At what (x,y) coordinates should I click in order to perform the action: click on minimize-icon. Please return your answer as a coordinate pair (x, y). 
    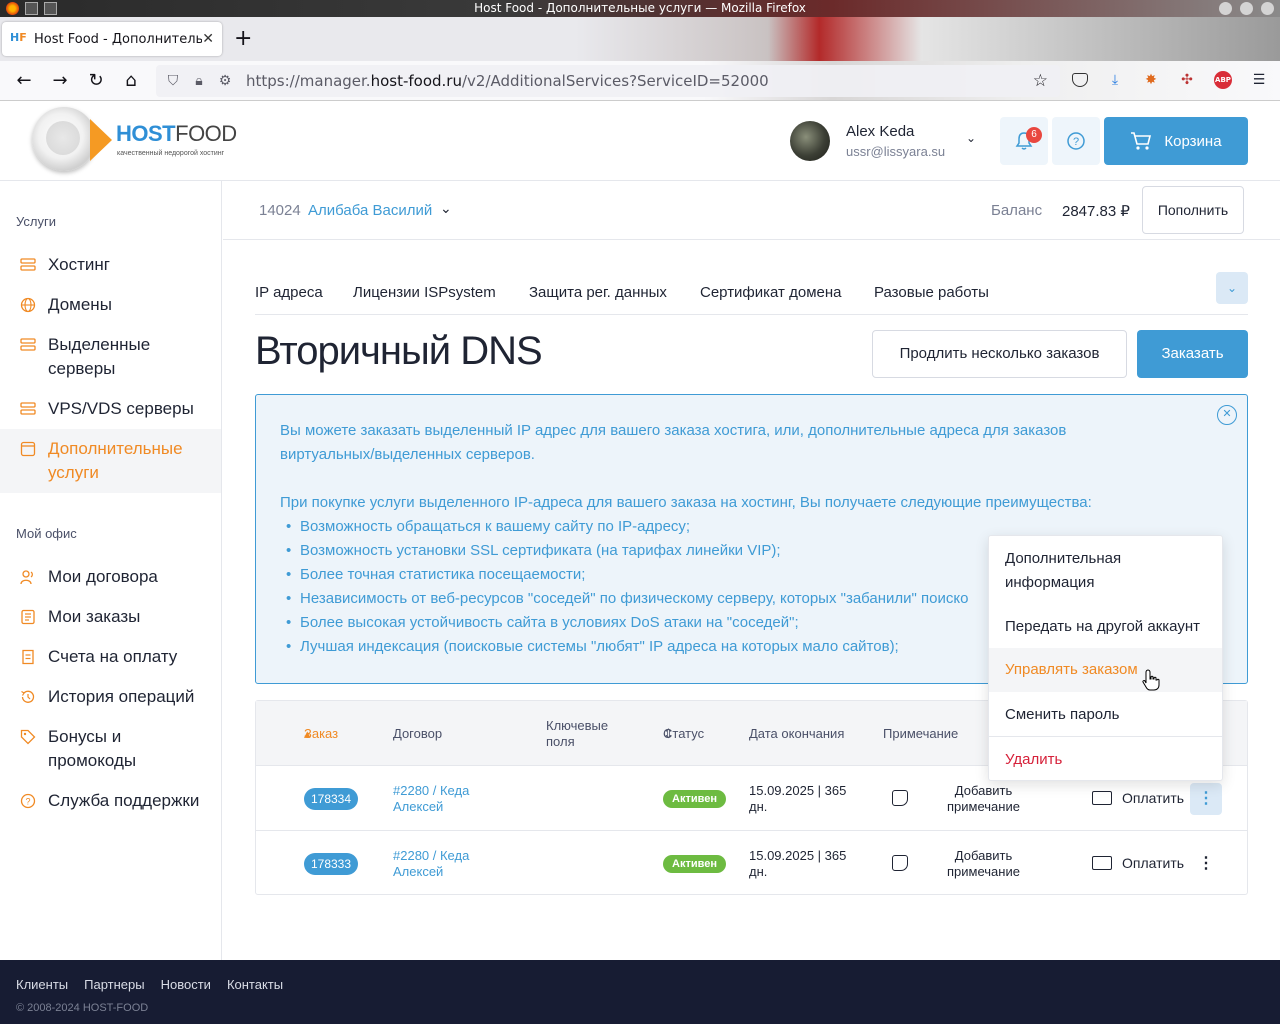
    Looking at the image, I should click on (1225, 8).